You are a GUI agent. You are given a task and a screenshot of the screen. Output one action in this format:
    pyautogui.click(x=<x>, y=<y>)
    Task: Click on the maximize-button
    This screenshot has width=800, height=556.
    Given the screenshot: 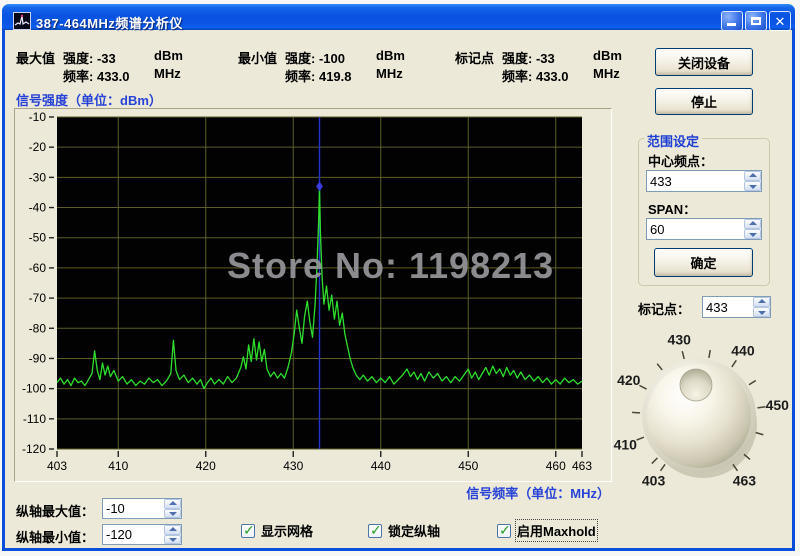 What is the action you would take?
    pyautogui.click(x=756, y=21)
    